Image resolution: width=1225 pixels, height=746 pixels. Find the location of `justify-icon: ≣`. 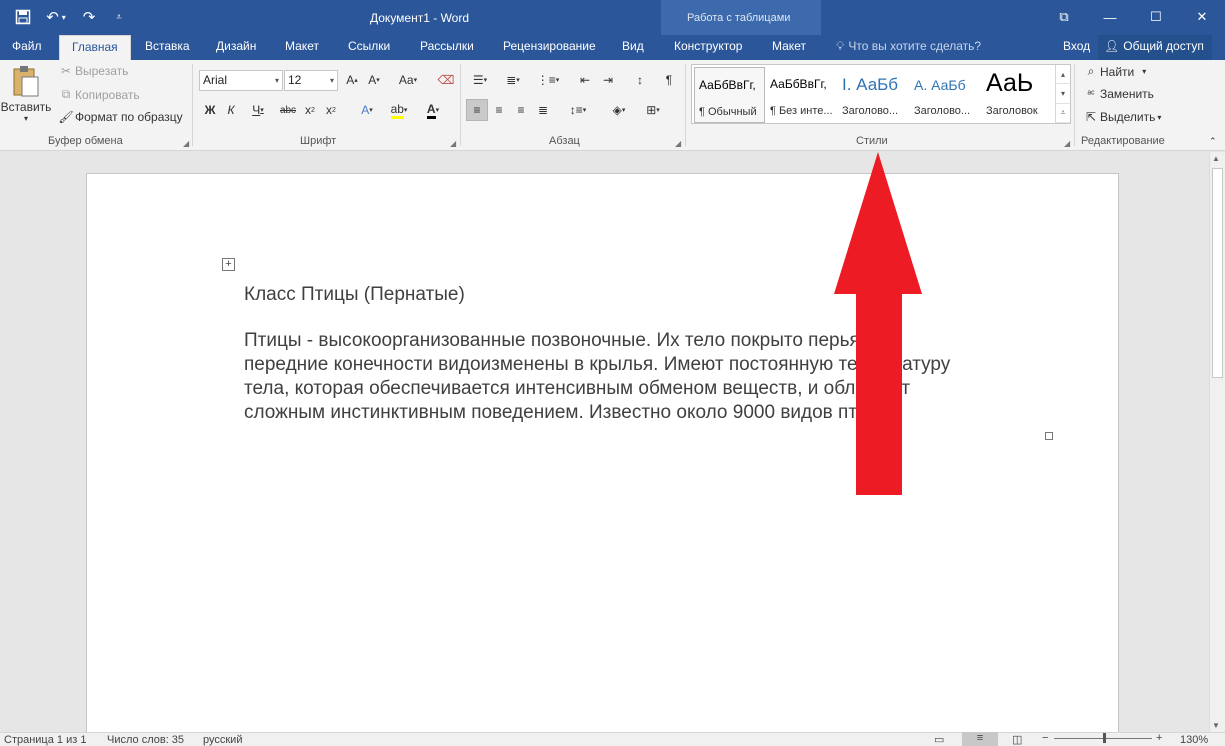

justify-icon: ≣ is located at coordinates (543, 110).